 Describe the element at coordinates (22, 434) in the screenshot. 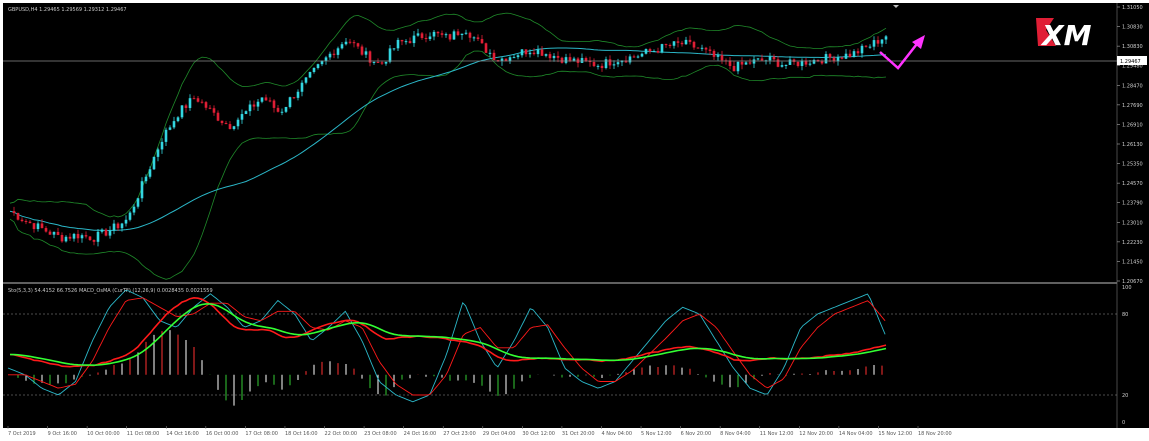

I see `time-tick-label: 7 Oct 2019` at that location.